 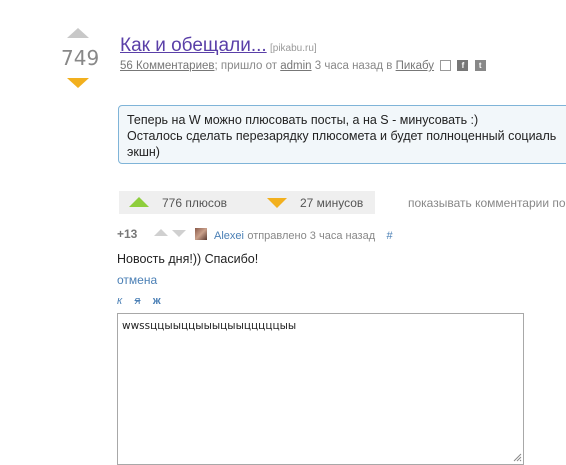 What do you see at coordinates (353, 66) in the screenshot?
I see `meta-time: 3 часа назад в` at bounding box center [353, 66].